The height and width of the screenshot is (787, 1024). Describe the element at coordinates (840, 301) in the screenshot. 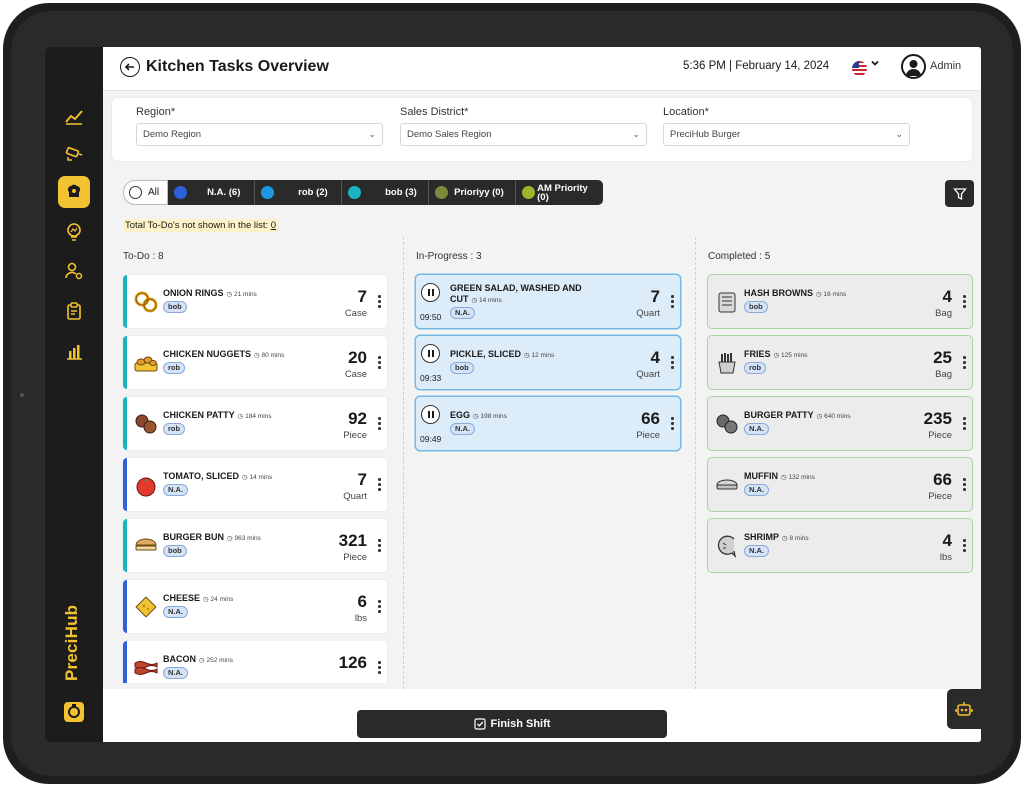

I see `task-card: HASH BROWNS ◷ 16 mins bob 4 Bag` at that location.